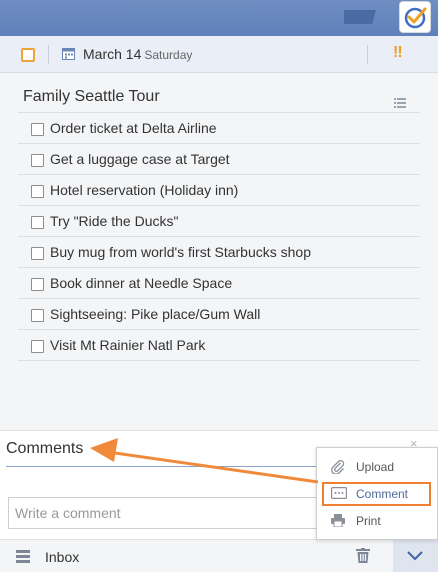  I want to click on item-text: Sightseeing: Pike place/Gum Wall, so click(155, 314).